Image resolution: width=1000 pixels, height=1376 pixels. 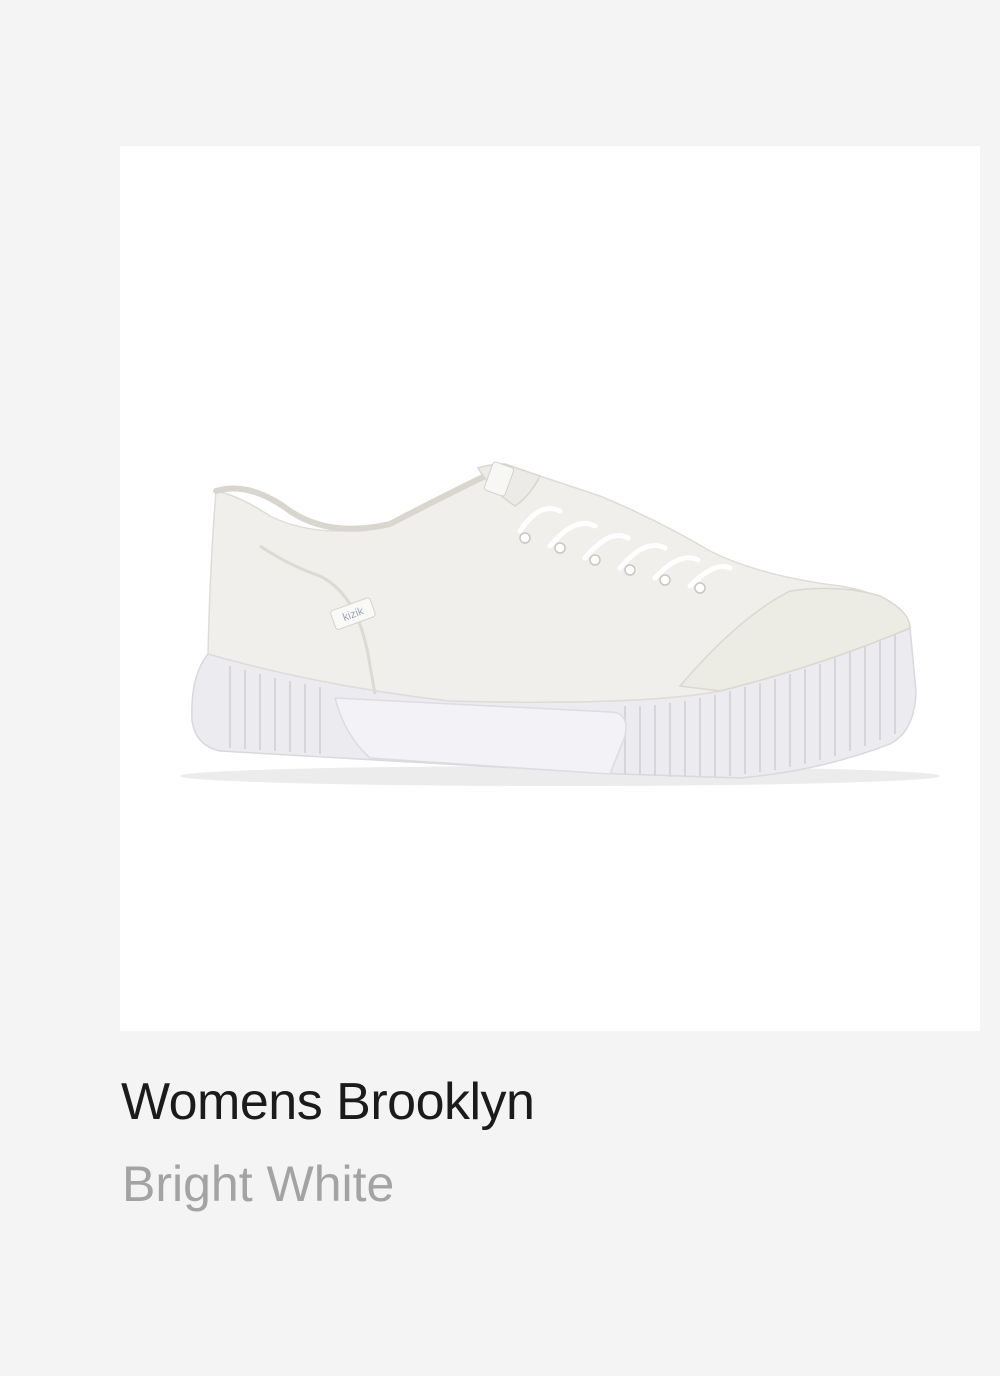 I want to click on product-name: Womens Brooklyn, so click(x=328, y=1102).